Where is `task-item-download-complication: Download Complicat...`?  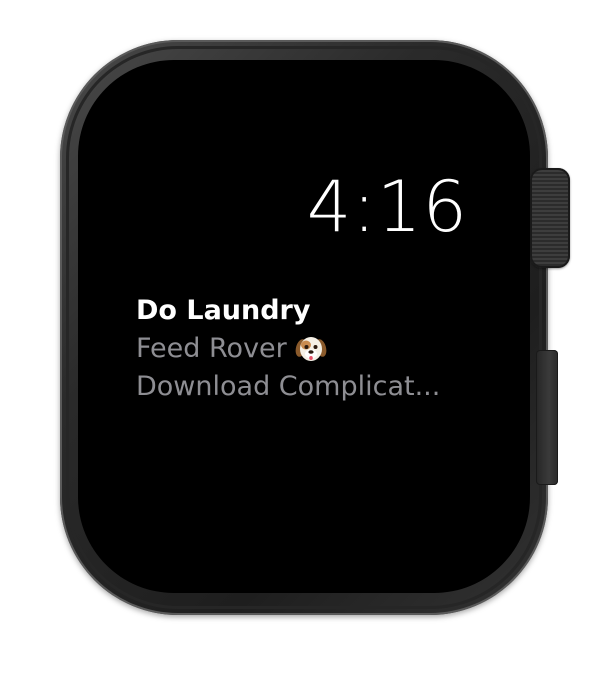 task-item-download-complication: Download Complicat... is located at coordinates (306, 387).